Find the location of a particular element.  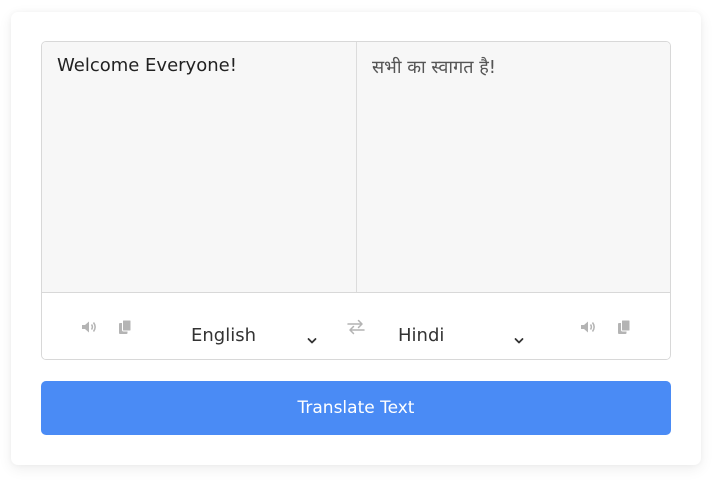

target-speak-button is located at coordinates (588, 327).